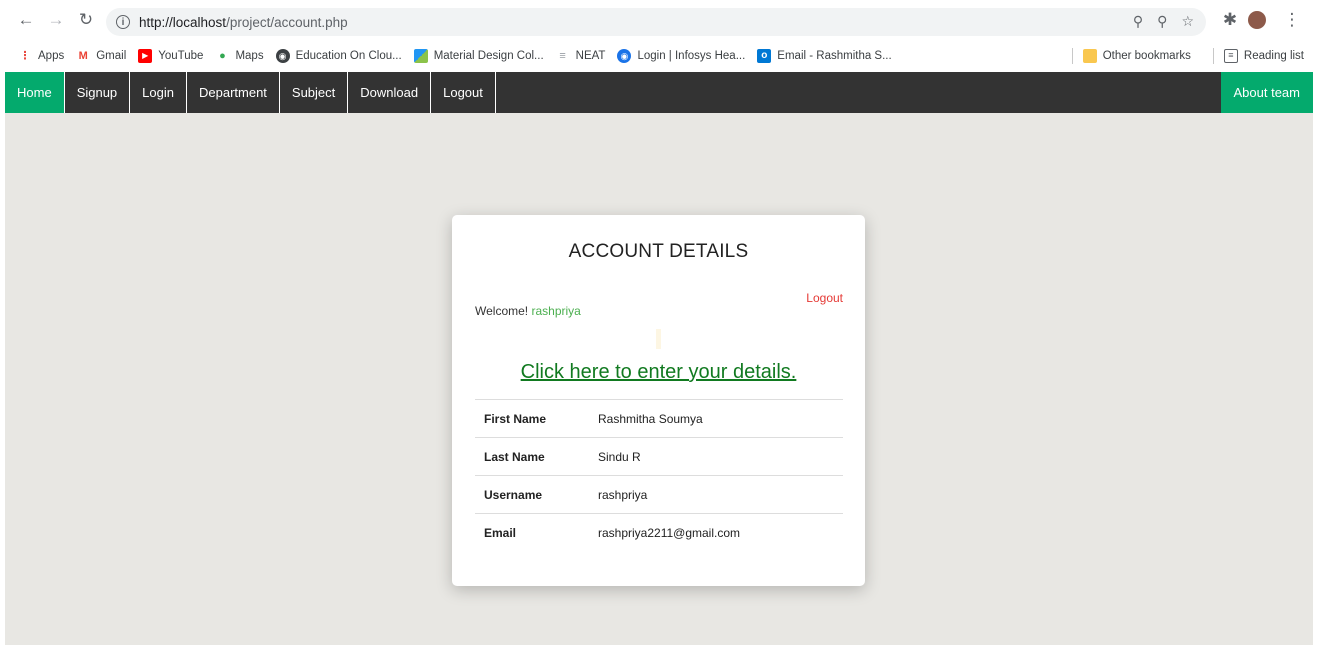 The height and width of the screenshot is (645, 1318). What do you see at coordinates (590, 56) in the screenshot?
I see `bookmark-label: NEAT` at bounding box center [590, 56].